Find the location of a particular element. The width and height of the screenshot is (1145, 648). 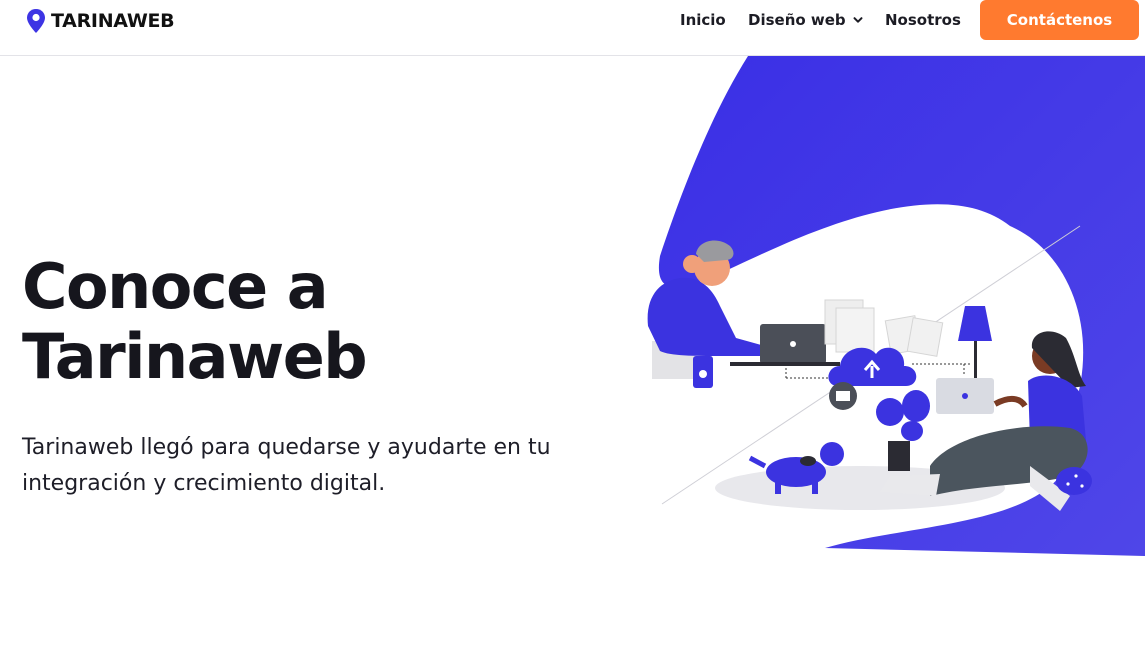

nav-item-nosotros: Nosotros is located at coordinates (923, 20).